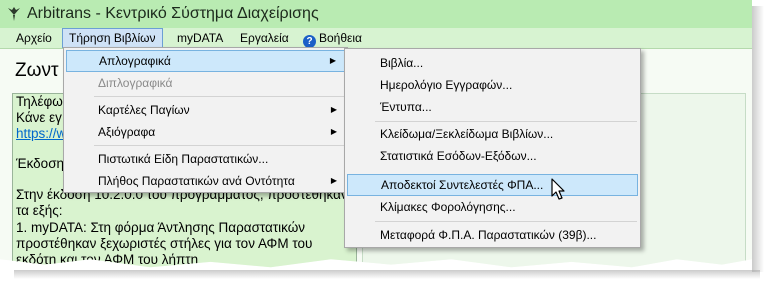  Describe the element at coordinates (200, 38) in the screenshot. I see `menu-mydata: myDATA` at that location.